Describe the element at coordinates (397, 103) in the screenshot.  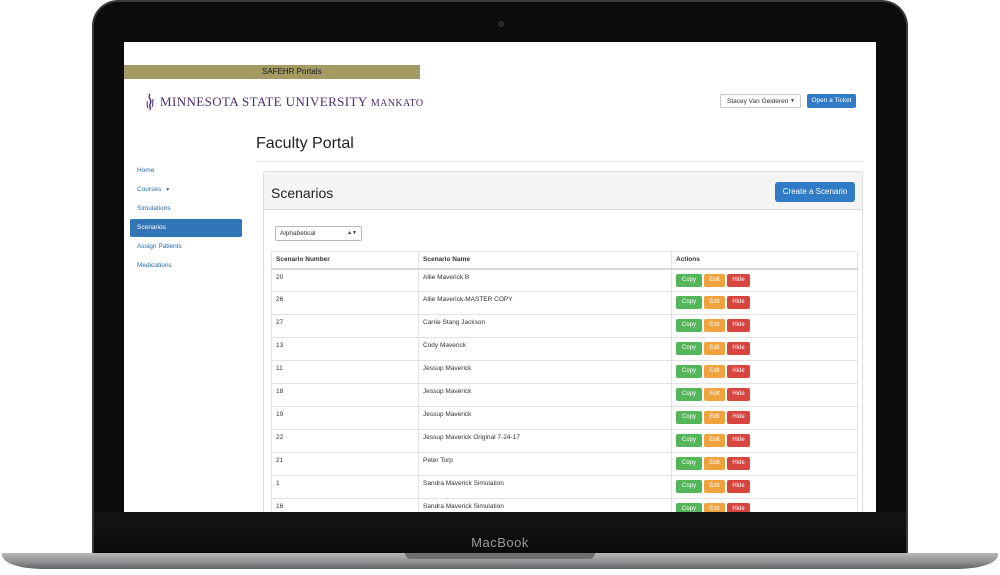
I see `logo-text-suffix: MANKATO` at that location.